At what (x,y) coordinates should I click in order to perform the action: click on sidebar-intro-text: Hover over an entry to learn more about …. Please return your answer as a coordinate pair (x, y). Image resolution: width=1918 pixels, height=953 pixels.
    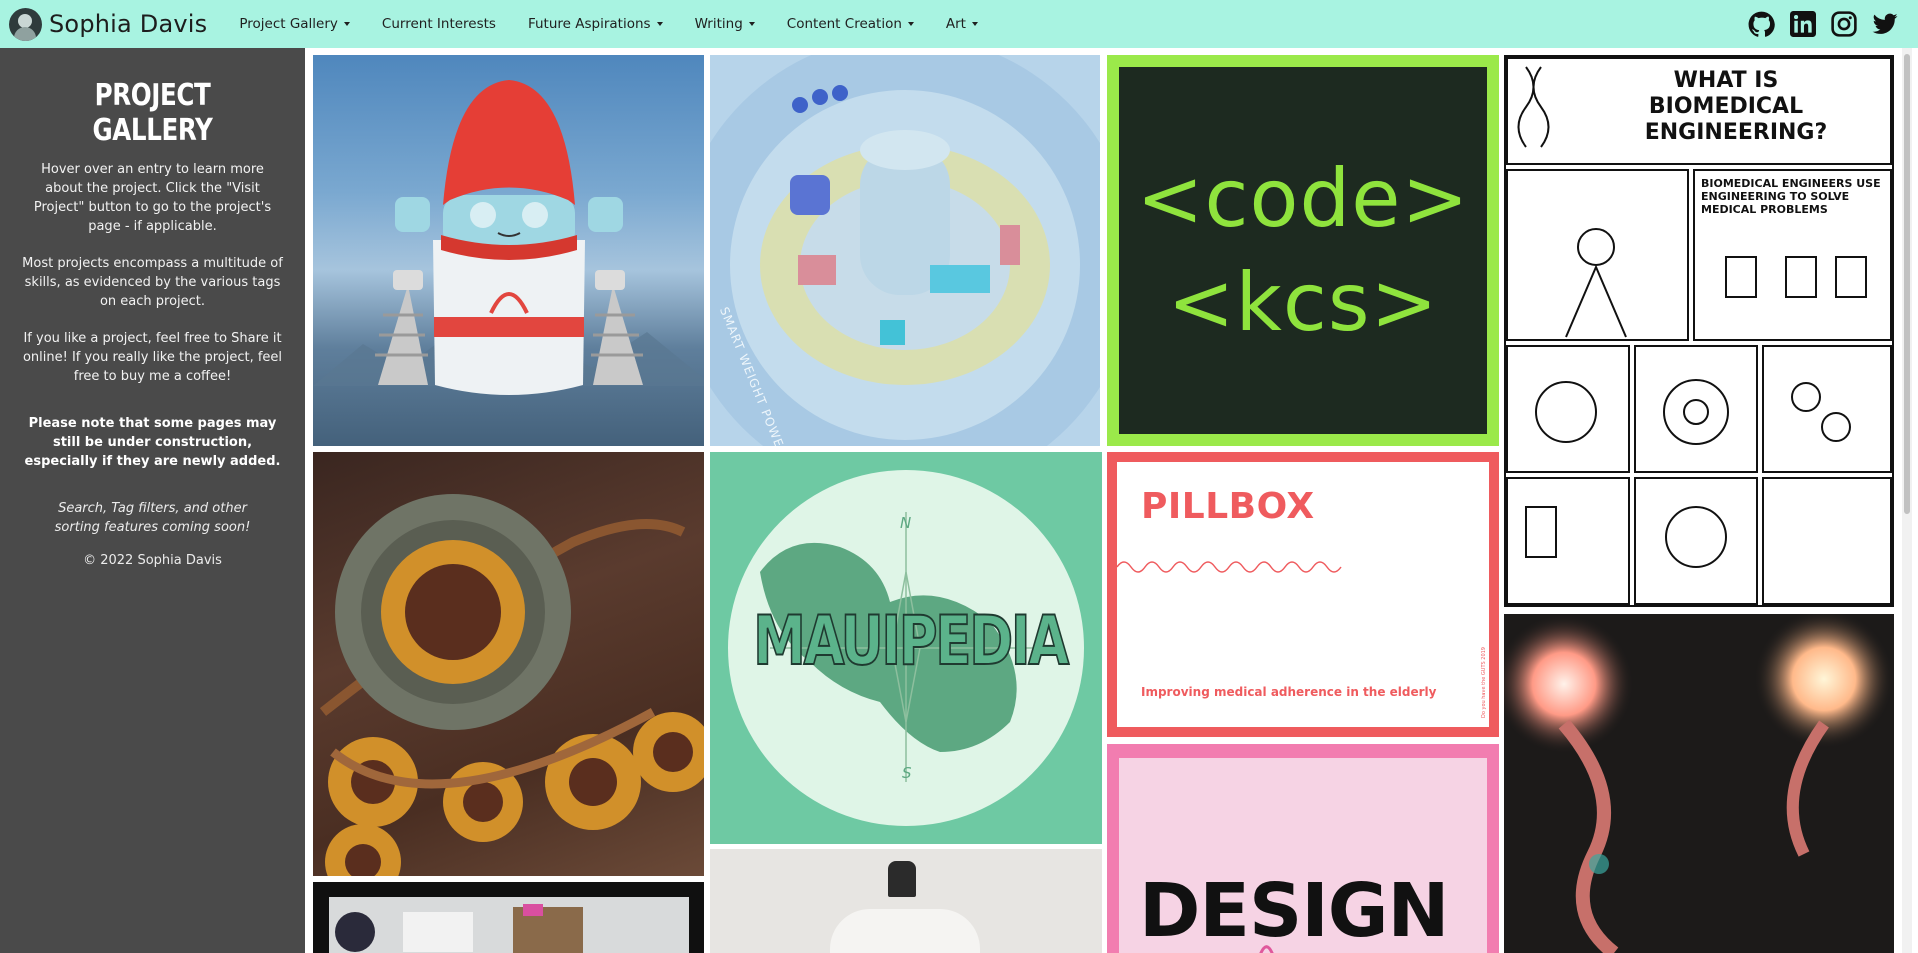
    Looking at the image, I should click on (152, 198).